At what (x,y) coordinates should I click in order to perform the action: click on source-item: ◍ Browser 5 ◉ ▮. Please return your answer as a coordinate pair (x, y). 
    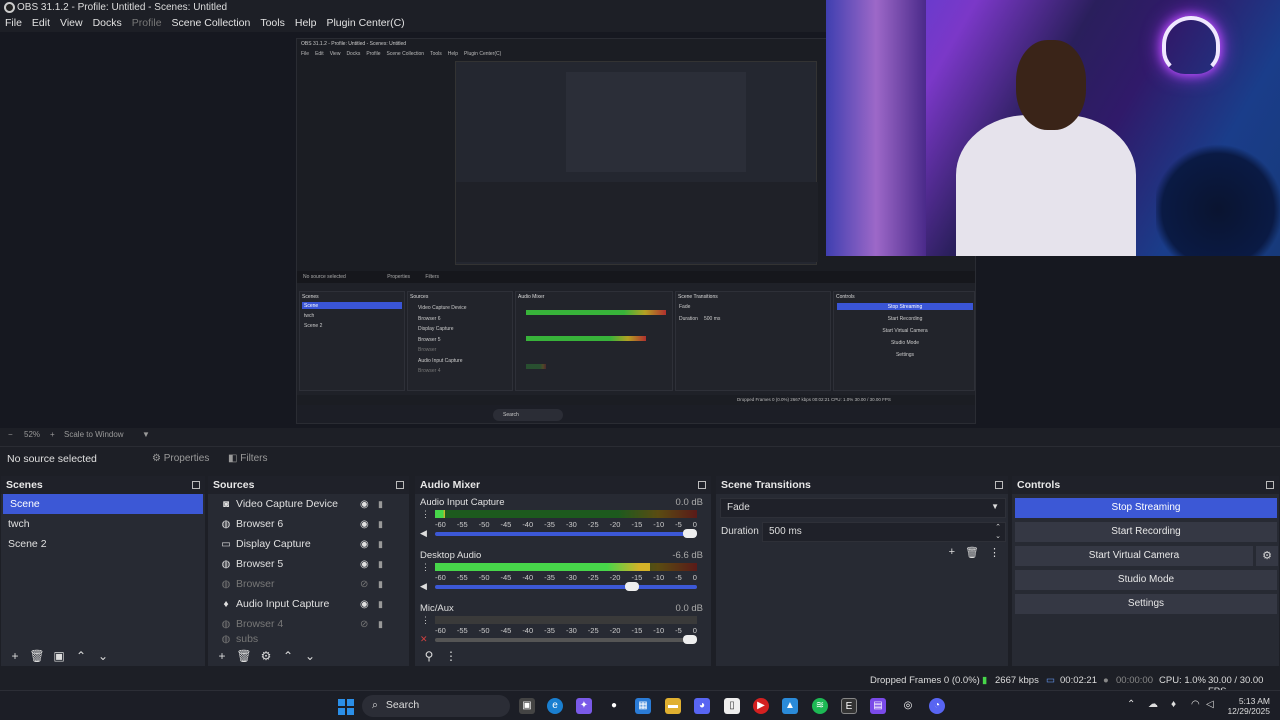
    Looking at the image, I should click on (308, 564).